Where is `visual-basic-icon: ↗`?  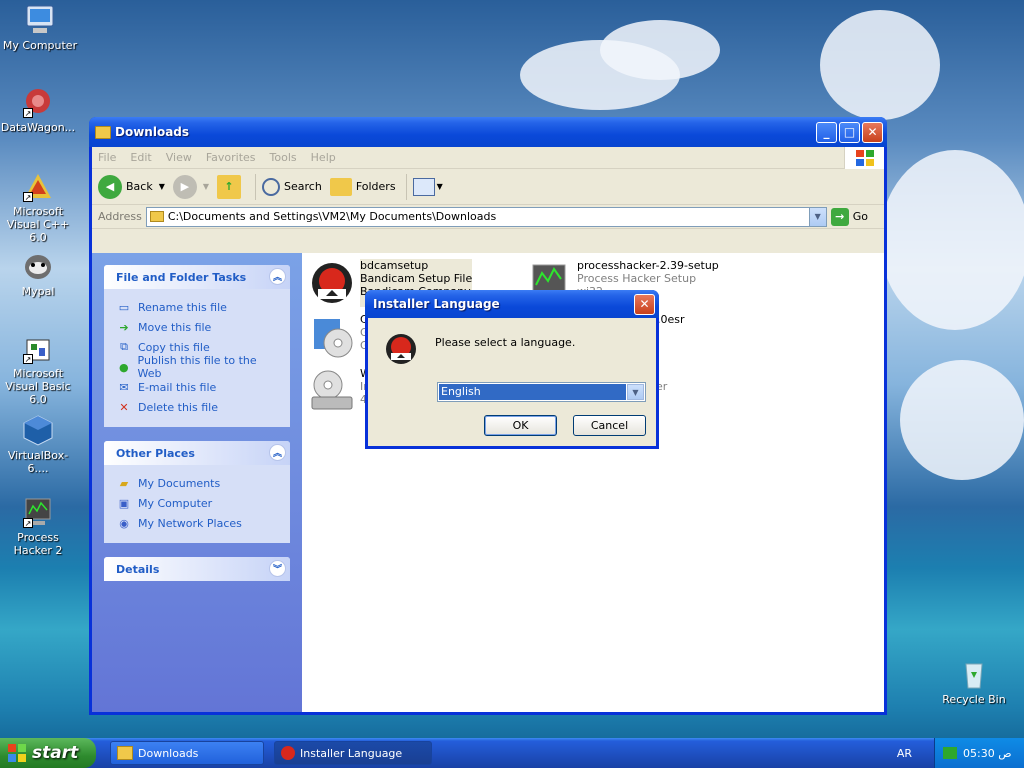
visual-basic-icon: ↗ is located at coordinates (38, 348).